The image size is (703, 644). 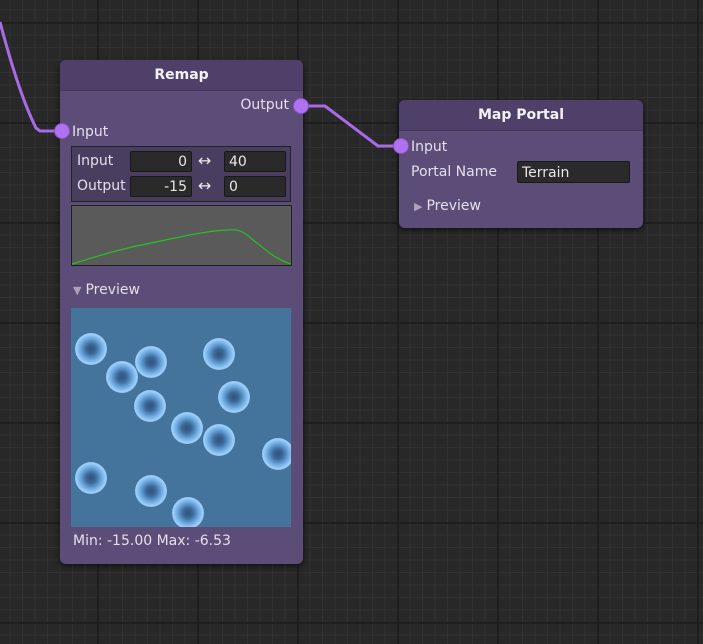 I want to click on remap-preview-foldout: ▼ Preview, so click(x=106, y=290).